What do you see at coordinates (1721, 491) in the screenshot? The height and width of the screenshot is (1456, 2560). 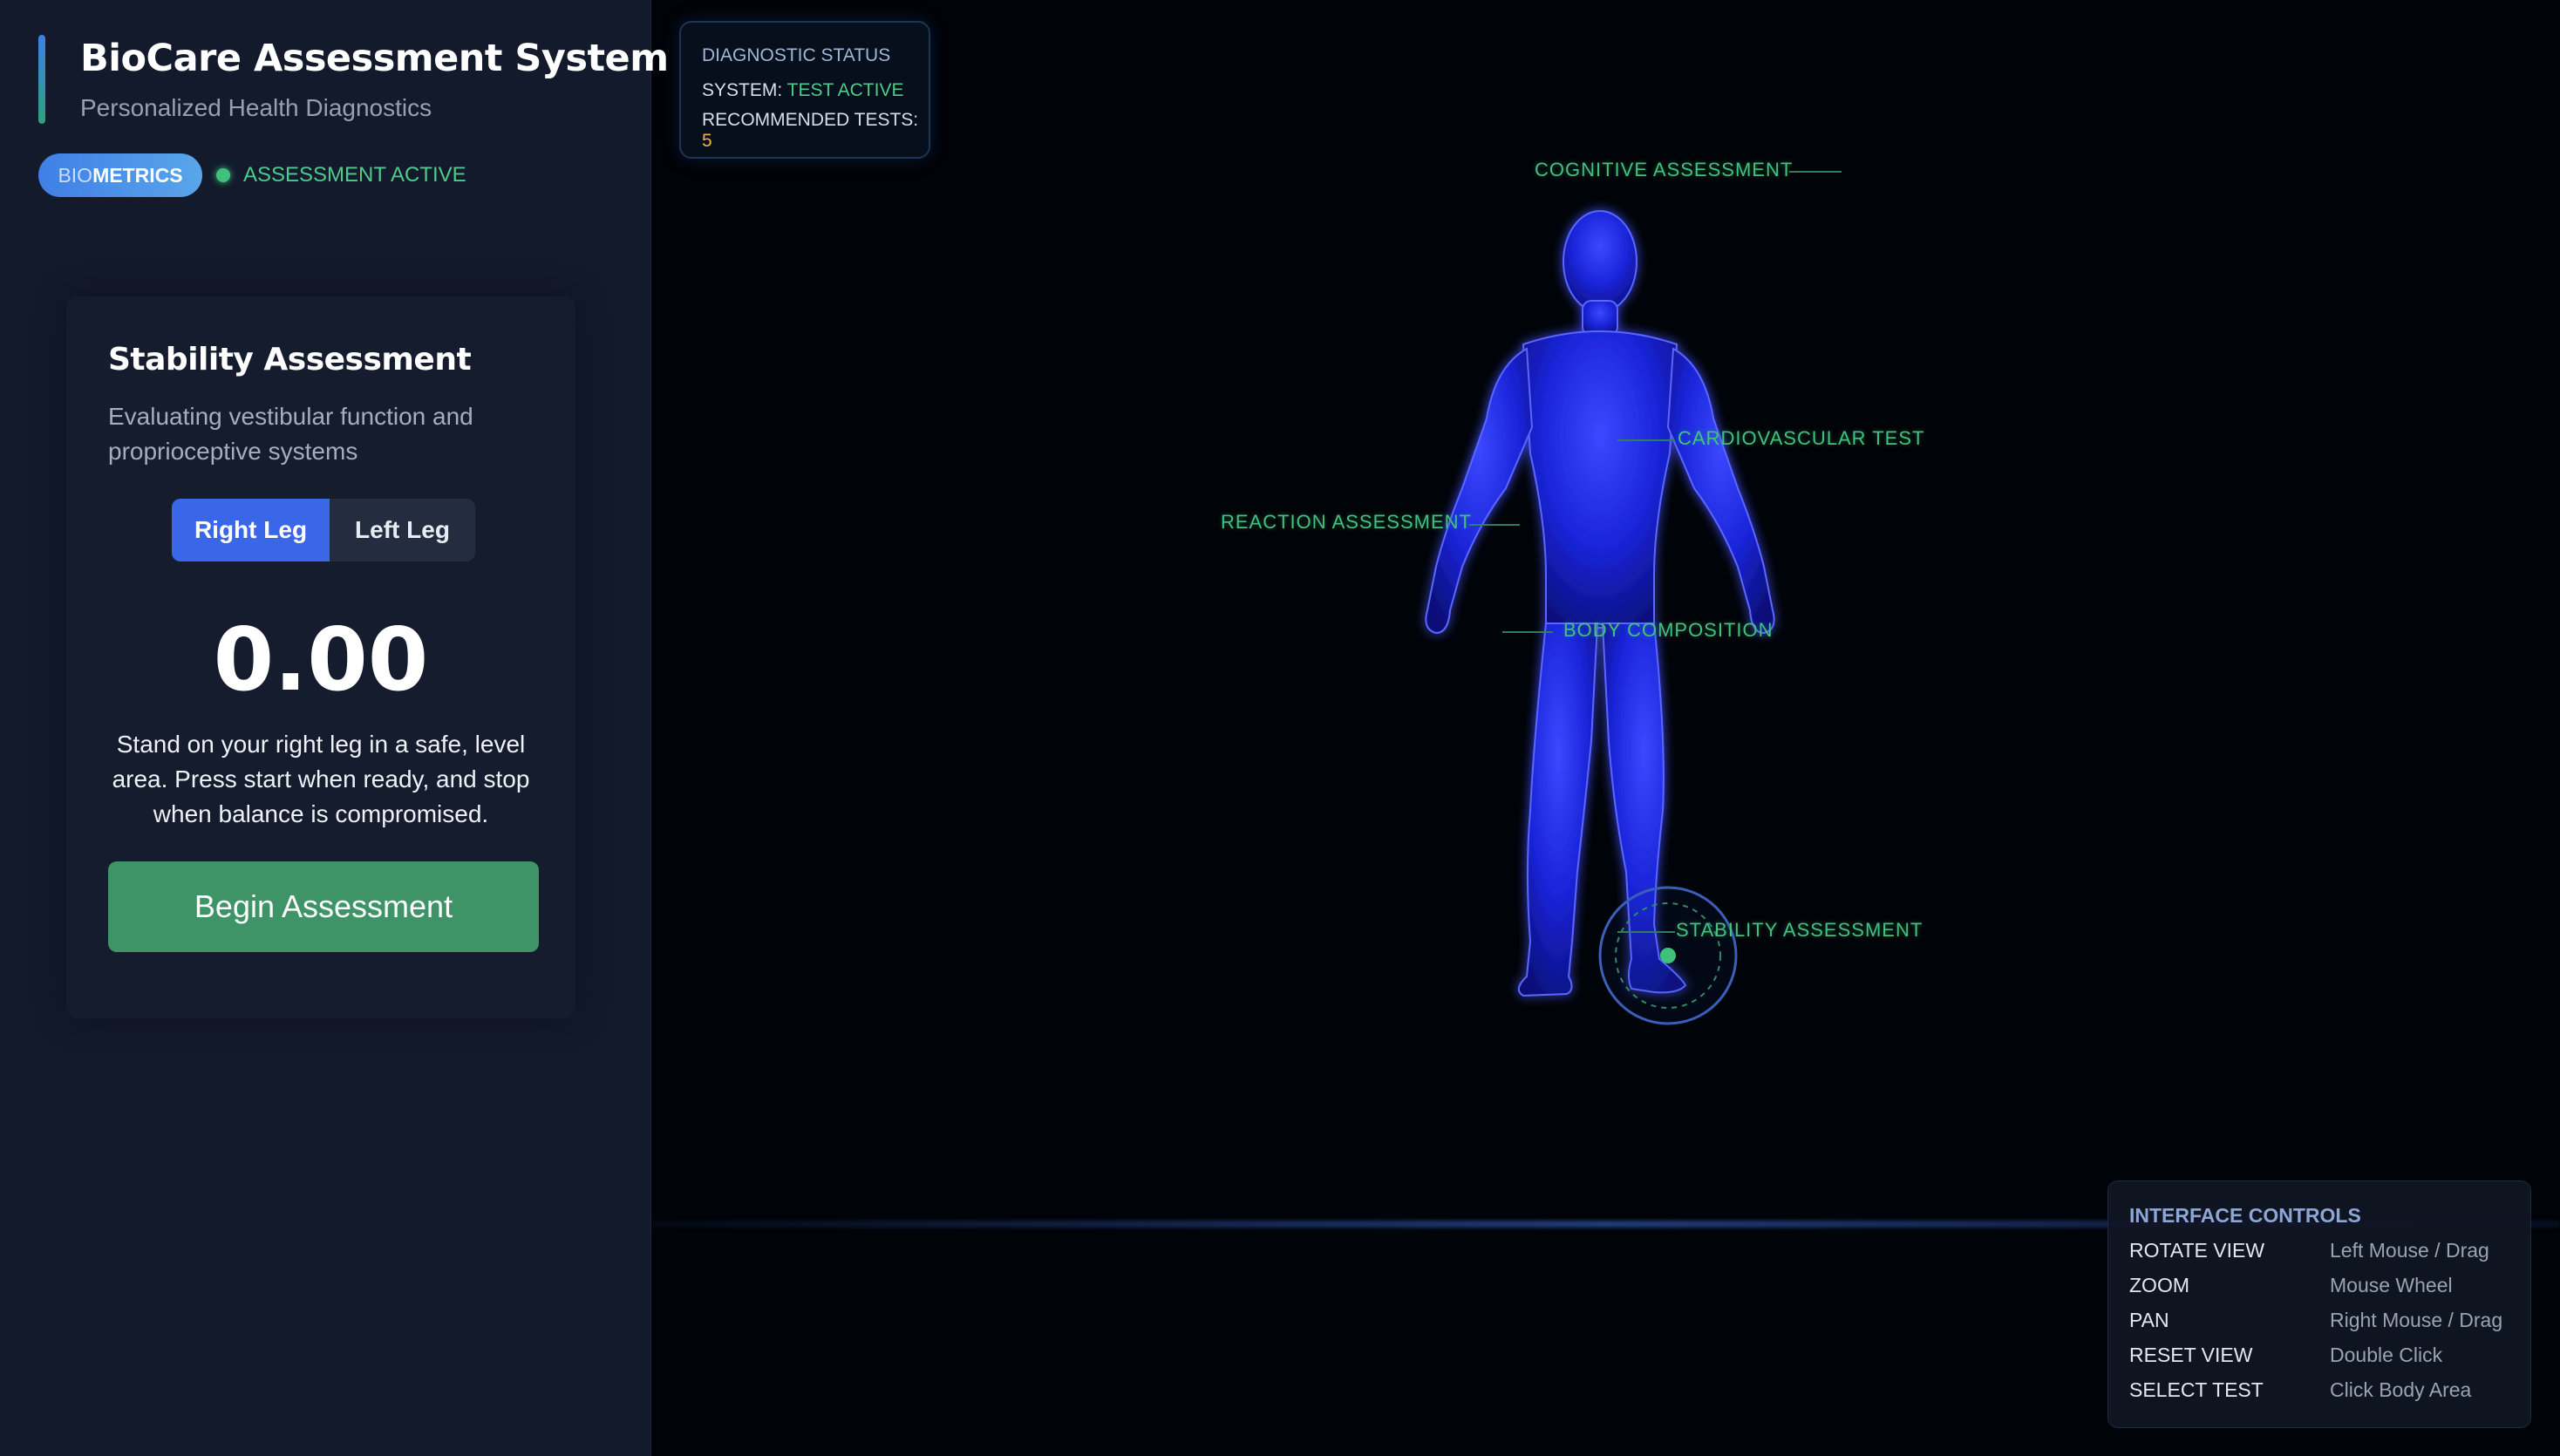 I see `right-arm` at bounding box center [1721, 491].